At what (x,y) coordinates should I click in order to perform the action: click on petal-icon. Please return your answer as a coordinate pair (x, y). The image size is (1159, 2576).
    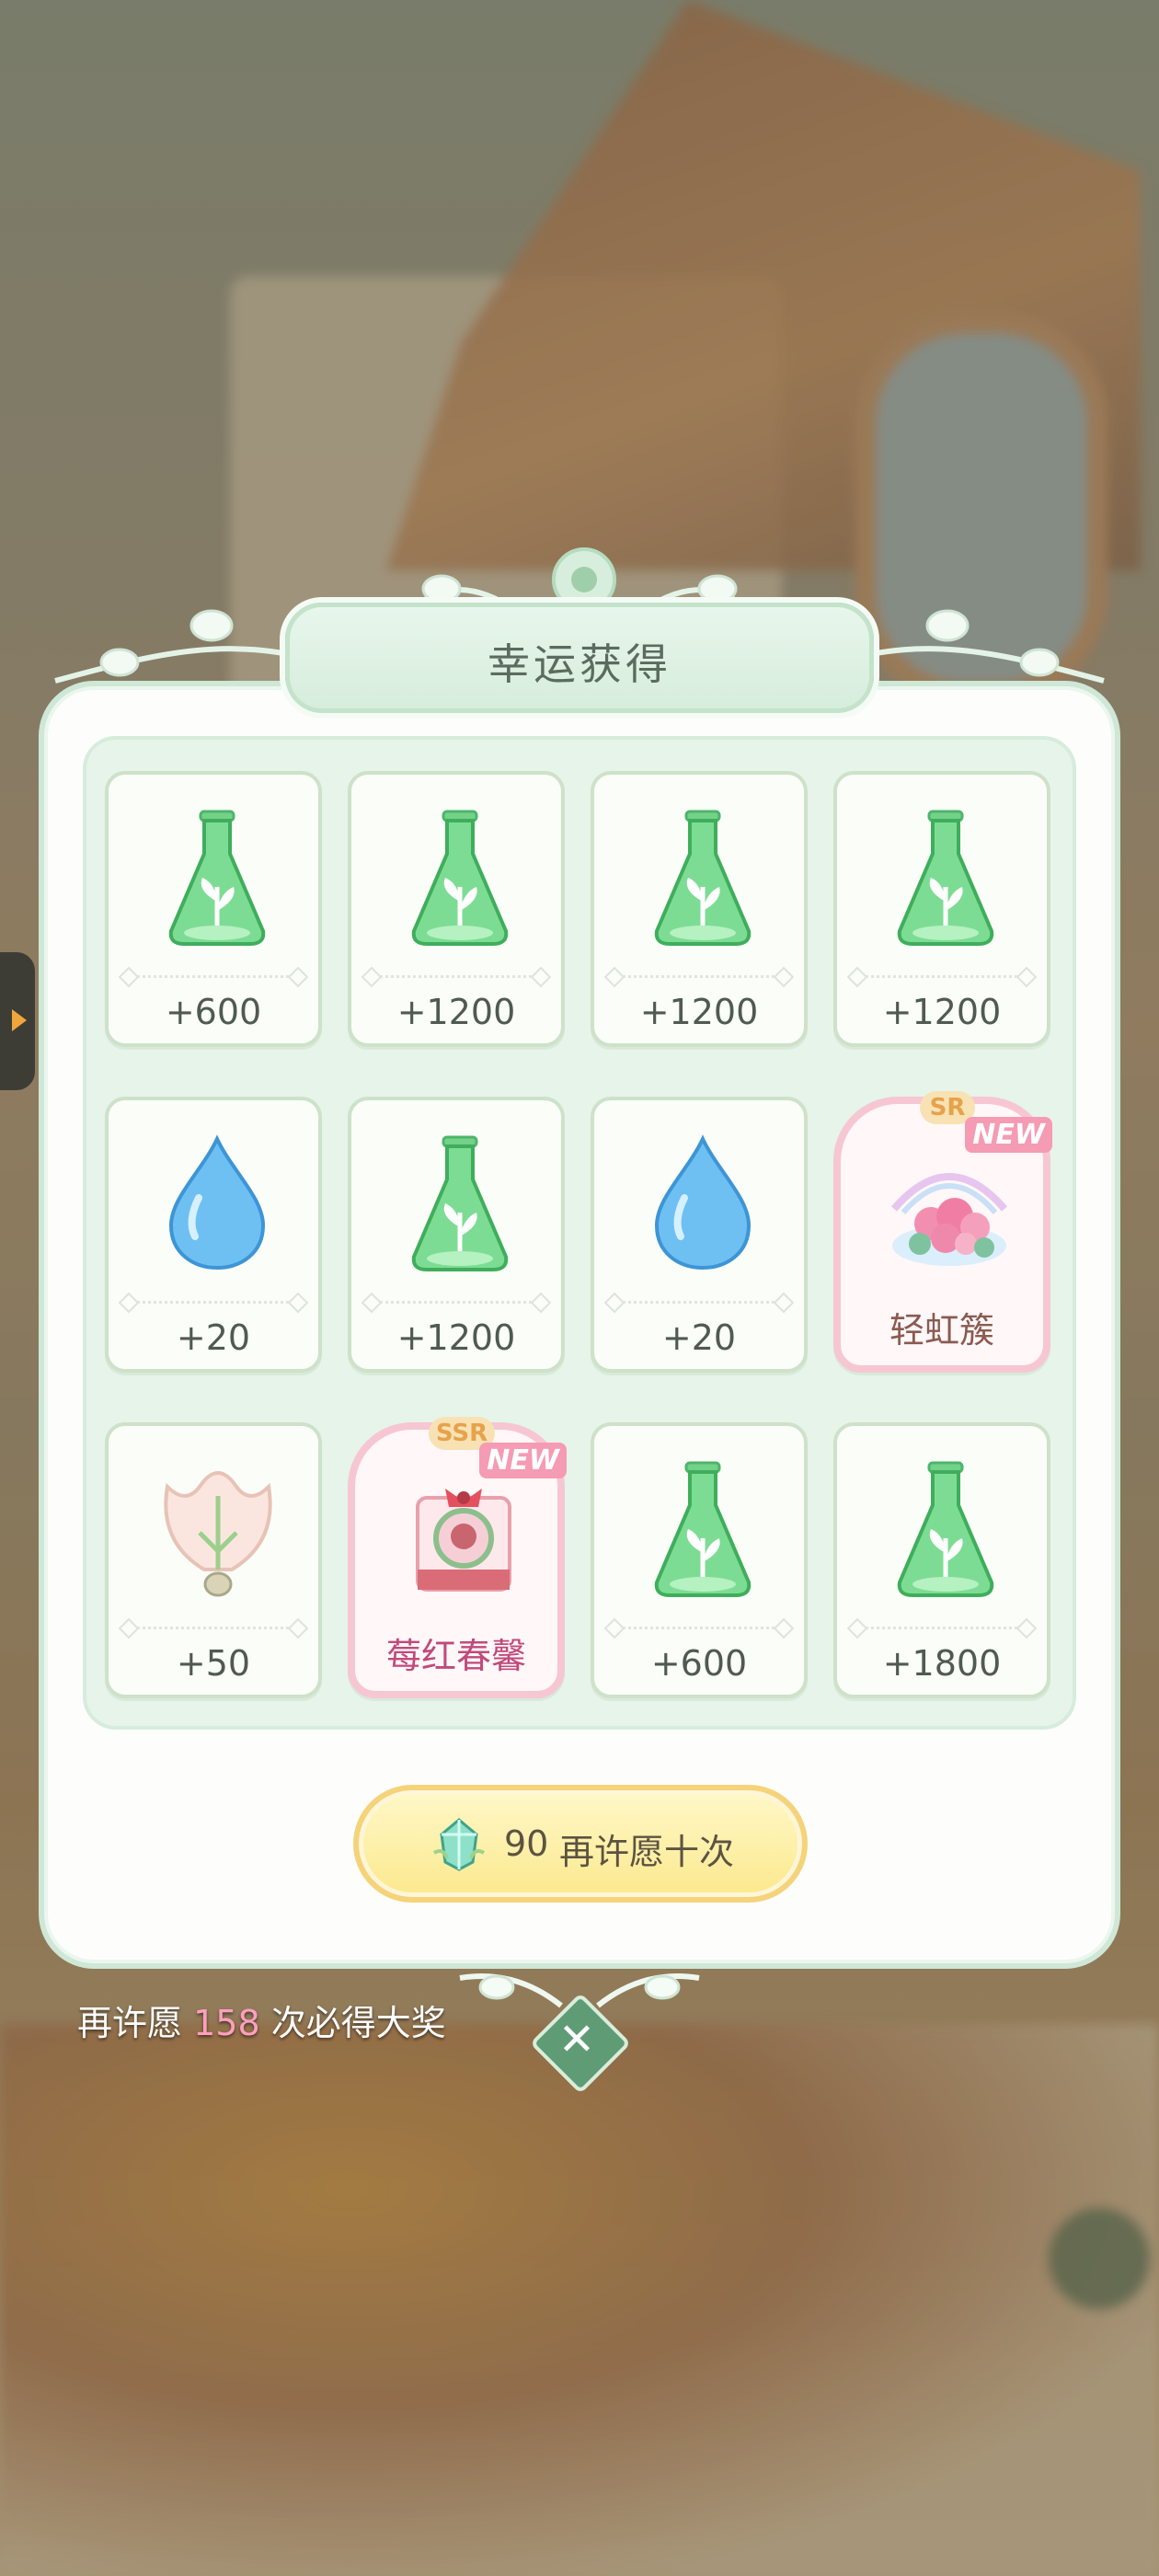
    Looking at the image, I should click on (218, 1534).